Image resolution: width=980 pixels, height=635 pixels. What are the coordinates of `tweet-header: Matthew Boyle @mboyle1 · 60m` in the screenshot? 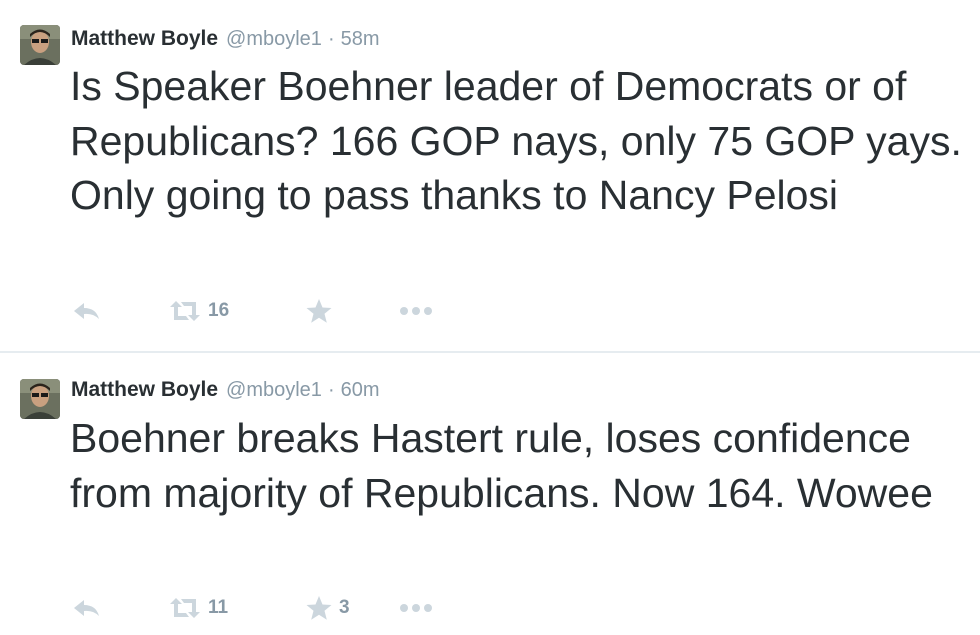 It's located at (225, 393).